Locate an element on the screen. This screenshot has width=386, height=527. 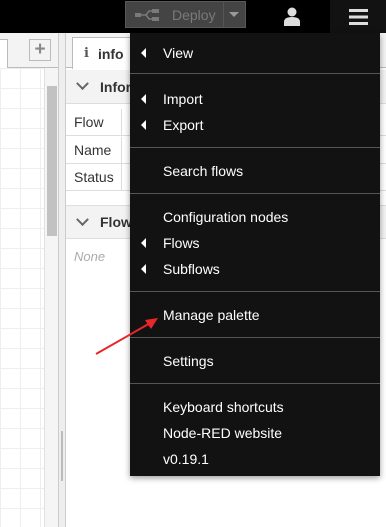
user-button is located at coordinates (292, 16).